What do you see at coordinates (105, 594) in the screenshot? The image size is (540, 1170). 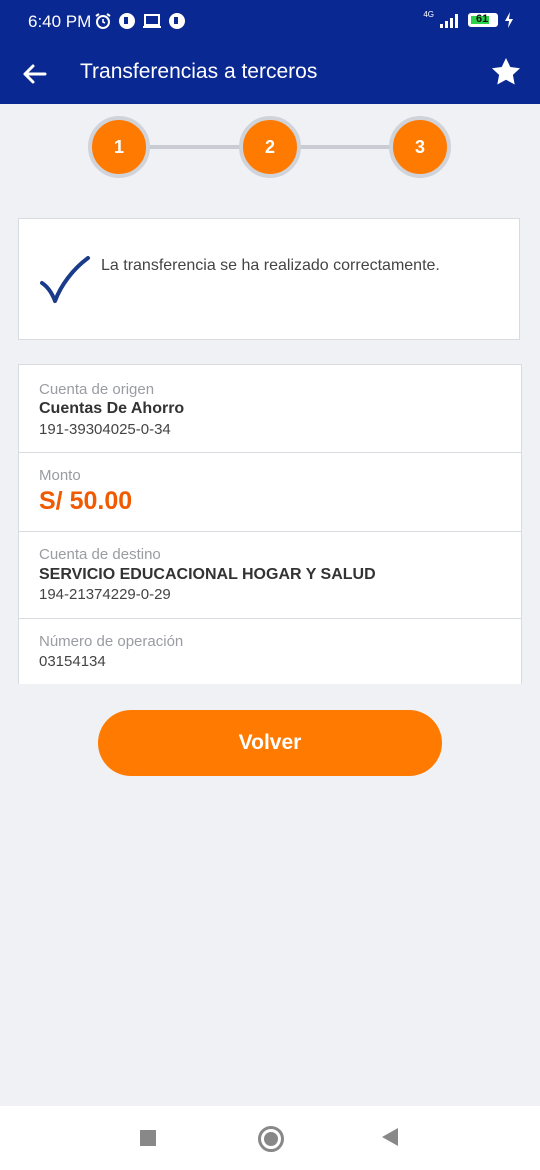 I see `destination-account-number: 194-21374229-0-29` at bounding box center [105, 594].